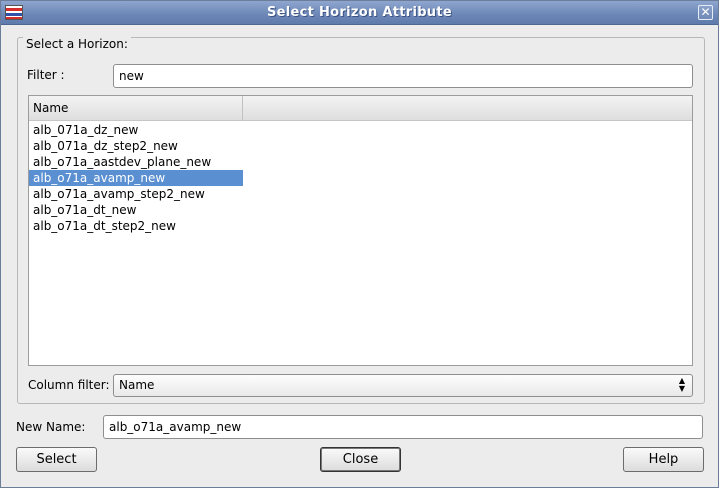  I want to click on close-icon: ✕, so click(705, 12).